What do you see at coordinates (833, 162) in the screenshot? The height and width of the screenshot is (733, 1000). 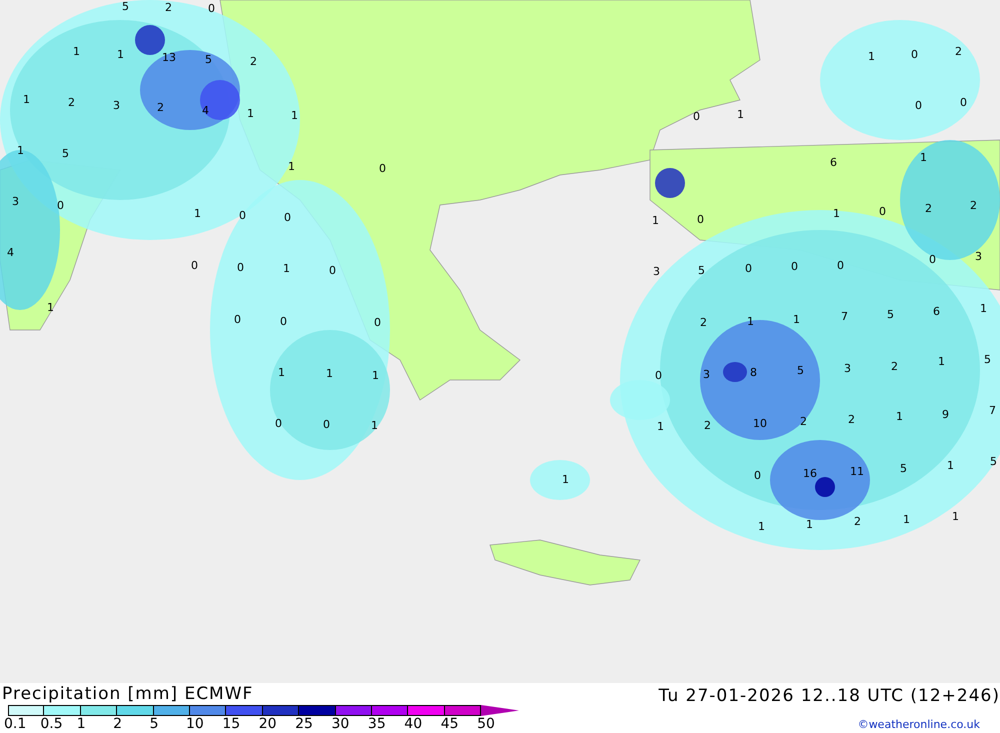 I see `precipitation-value: 6` at bounding box center [833, 162].